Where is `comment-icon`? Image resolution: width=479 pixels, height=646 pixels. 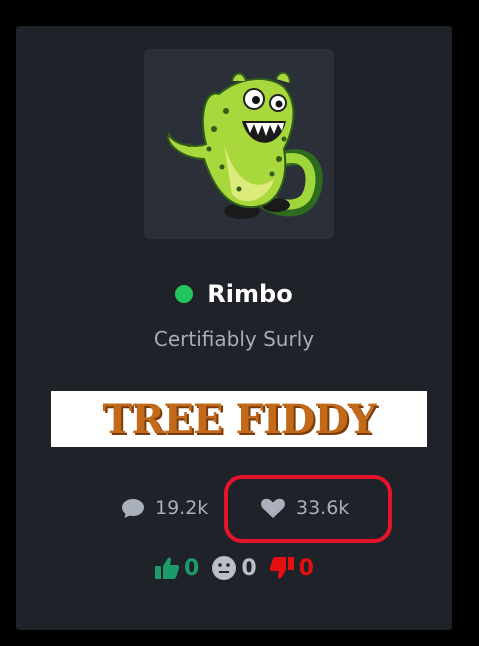 comment-icon is located at coordinates (133, 508).